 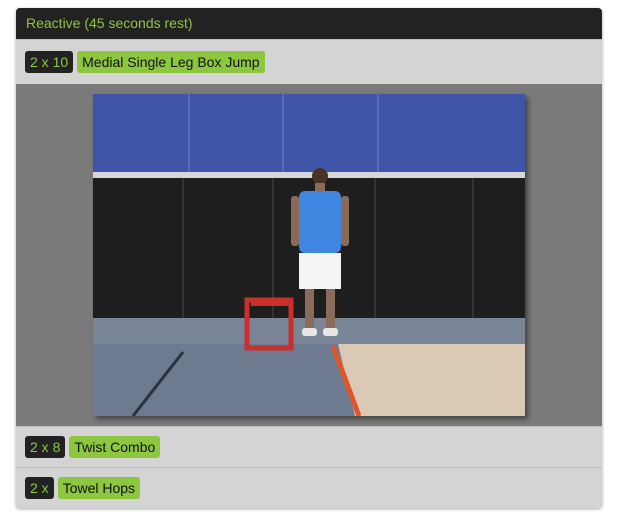 I want to click on exercise-name-link: Towel Hops, so click(x=99, y=488).